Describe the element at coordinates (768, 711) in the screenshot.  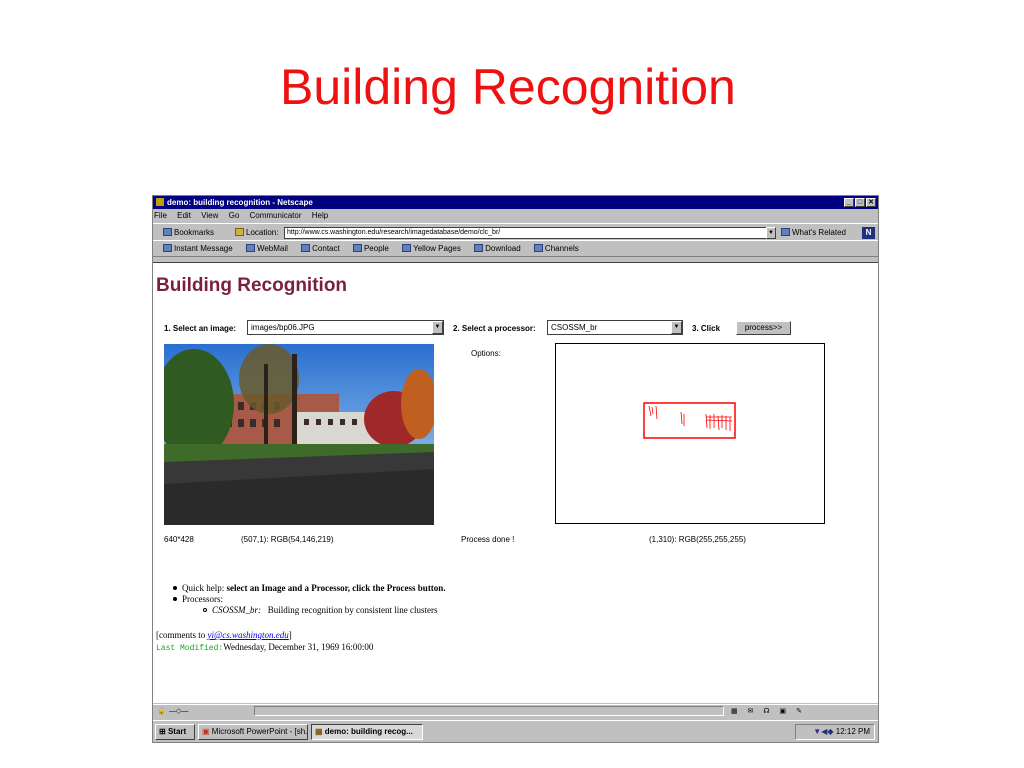
I see `component-bar-icons: ▦ ✉ ☊ ▣ ✎` at that location.